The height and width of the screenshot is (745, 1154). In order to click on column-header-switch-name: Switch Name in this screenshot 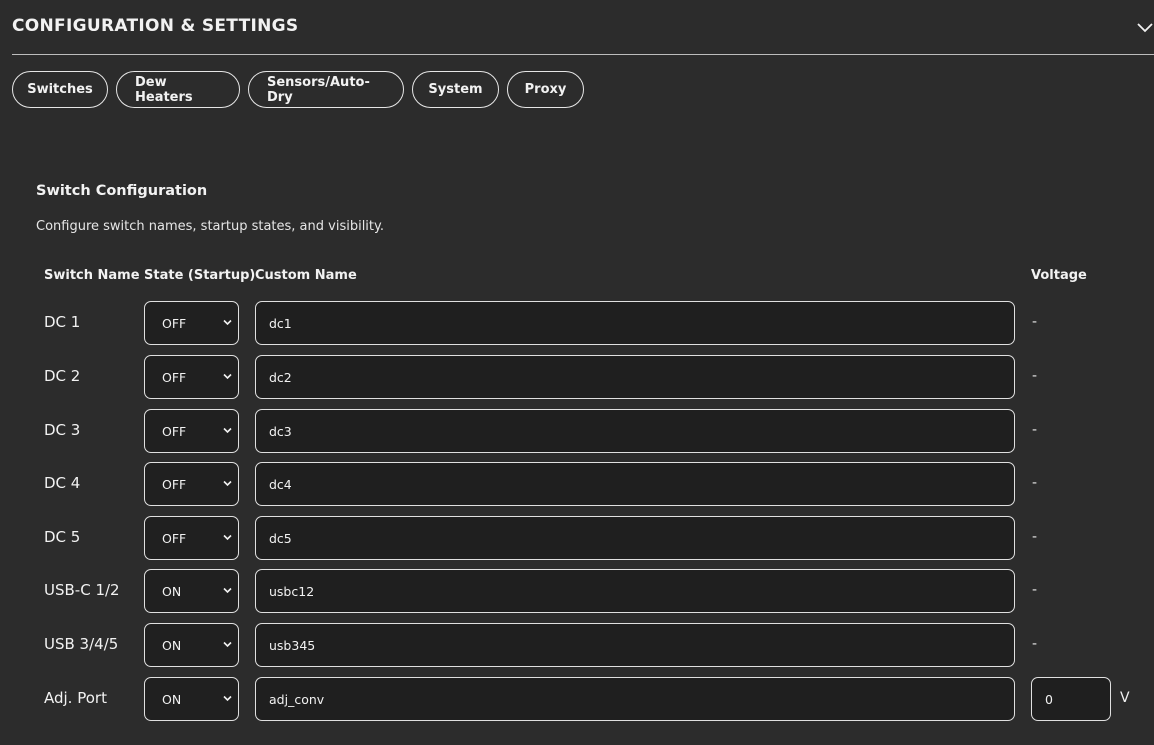, I will do `click(92, 275)`.